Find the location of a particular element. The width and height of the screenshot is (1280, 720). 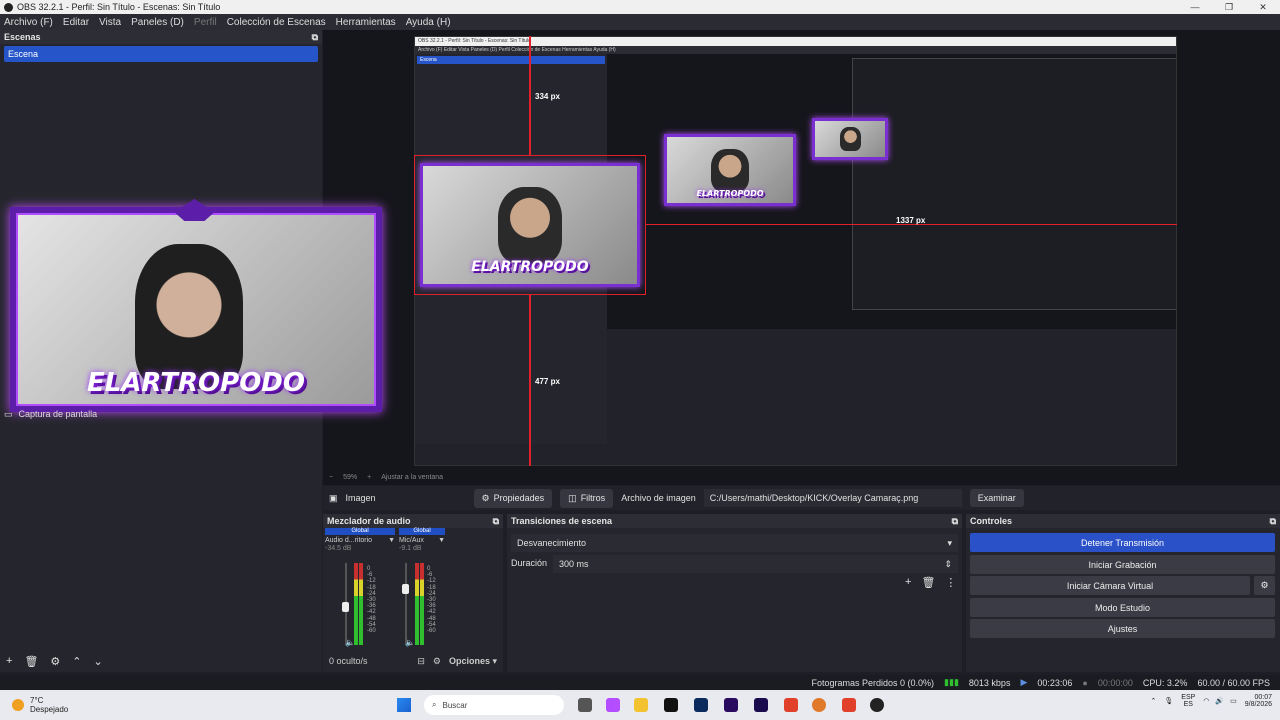

clock: 00:07 9/8/2026 is located at coordinates (1258, 701).